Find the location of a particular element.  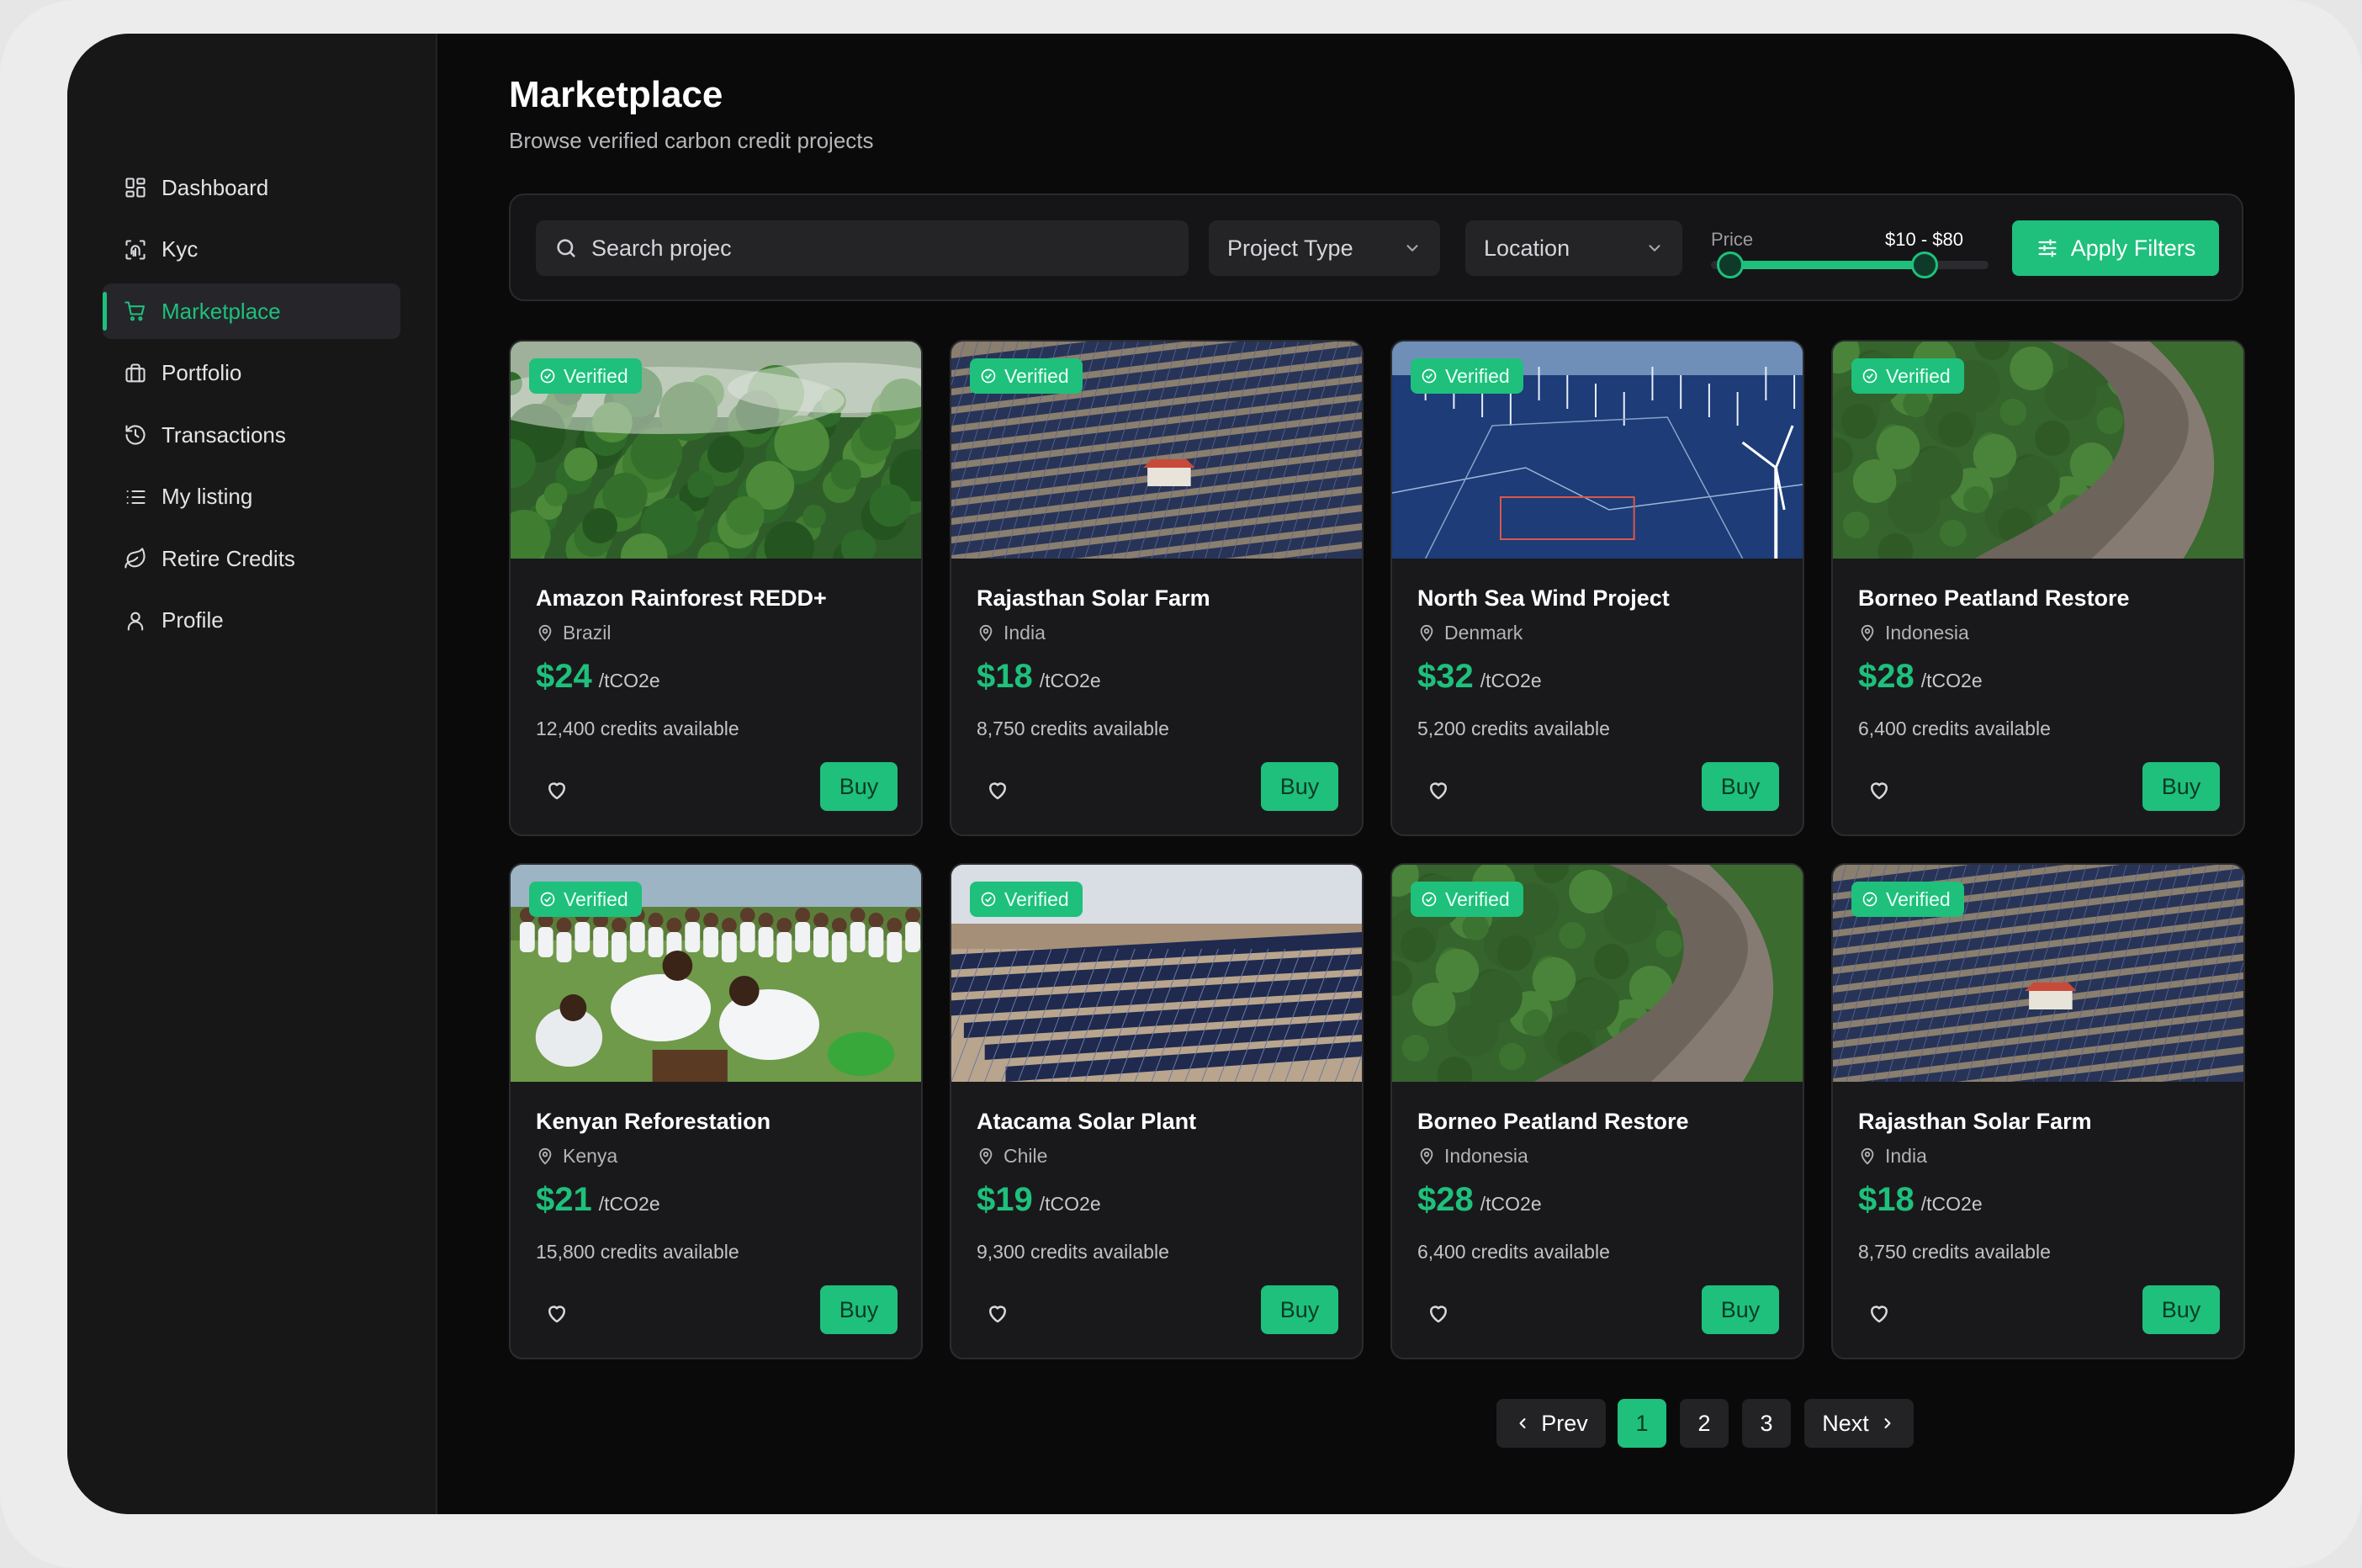

price-value: $24 is located at coordinates (564, 676).